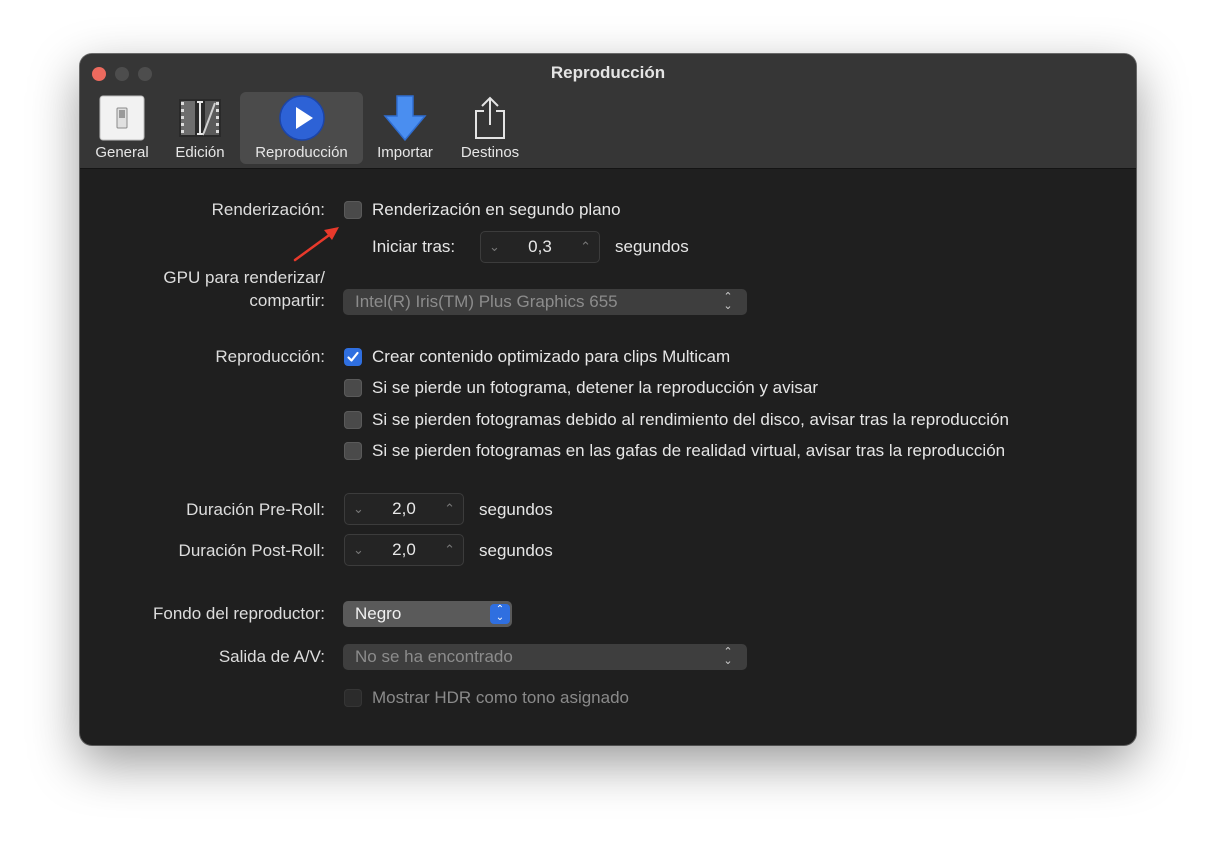 Image resolution: width=1216 pixels, height=851 pixels. I want to click on background-render-checkbox, so click(353, 210).